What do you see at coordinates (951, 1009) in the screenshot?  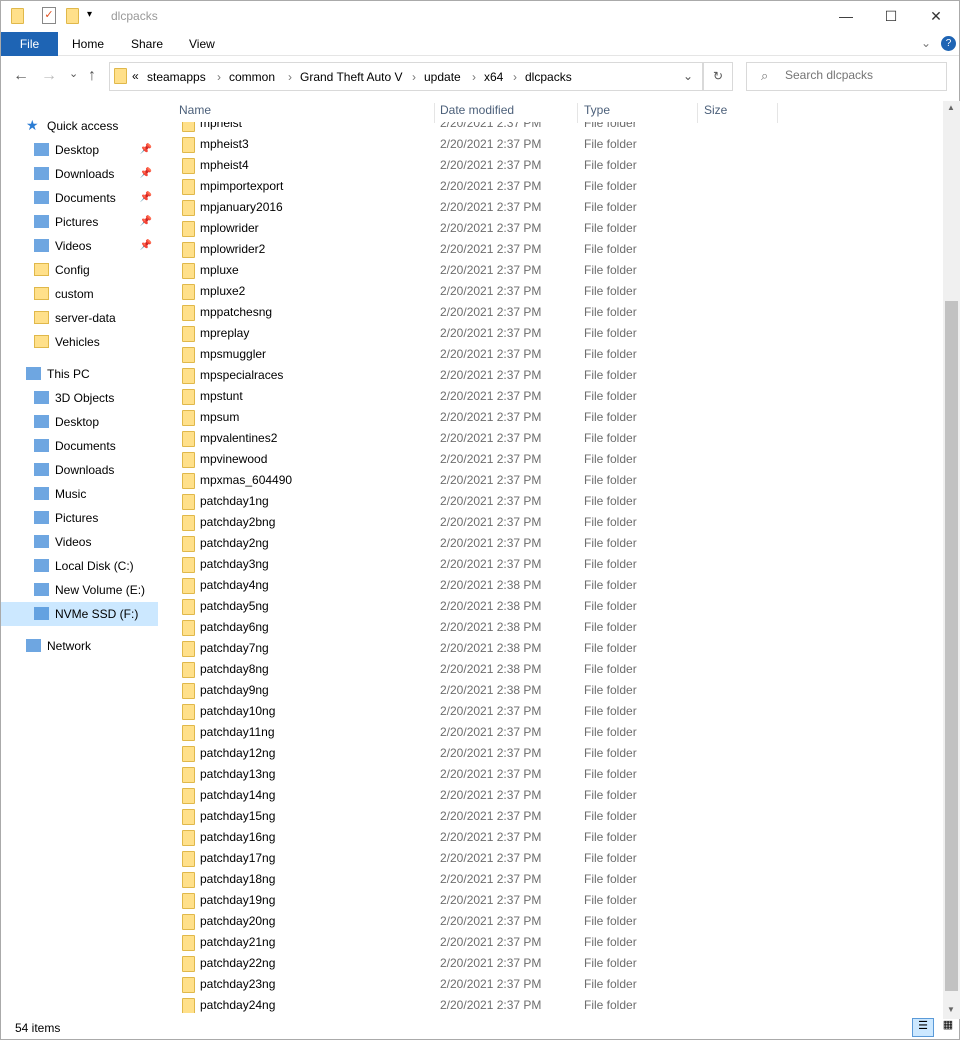 I see `scroll-down-icon: ▼` at bounding box center [951, 1009].